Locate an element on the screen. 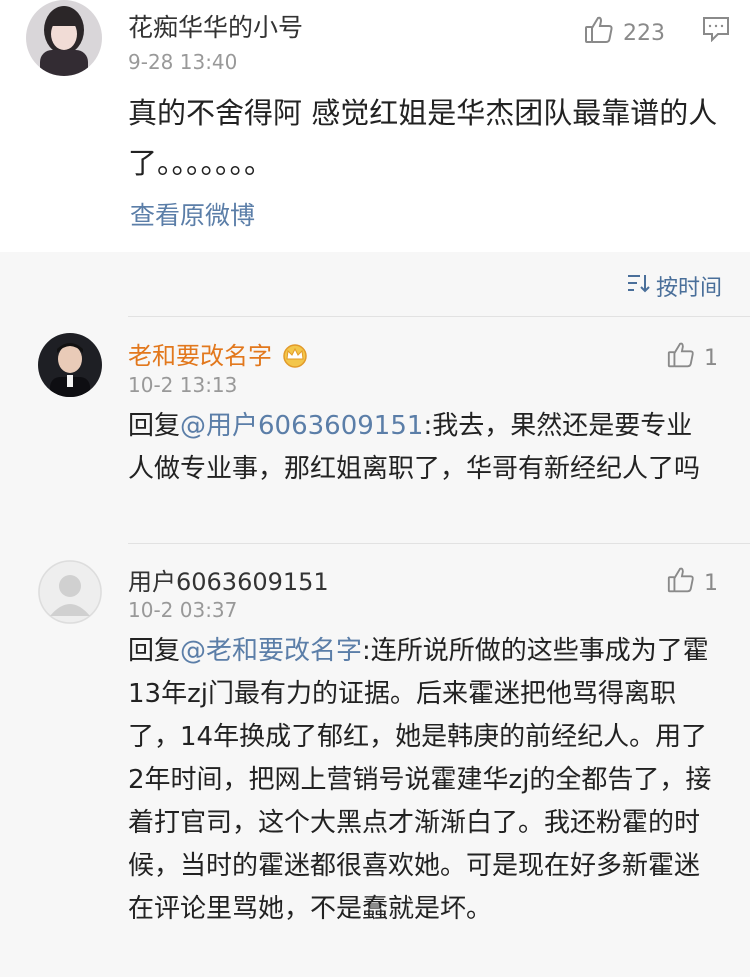 Image resolution: width=750 pixels, height=977 pixels. view-original-link: 查看原微博 is located at coordinates (192, 214).